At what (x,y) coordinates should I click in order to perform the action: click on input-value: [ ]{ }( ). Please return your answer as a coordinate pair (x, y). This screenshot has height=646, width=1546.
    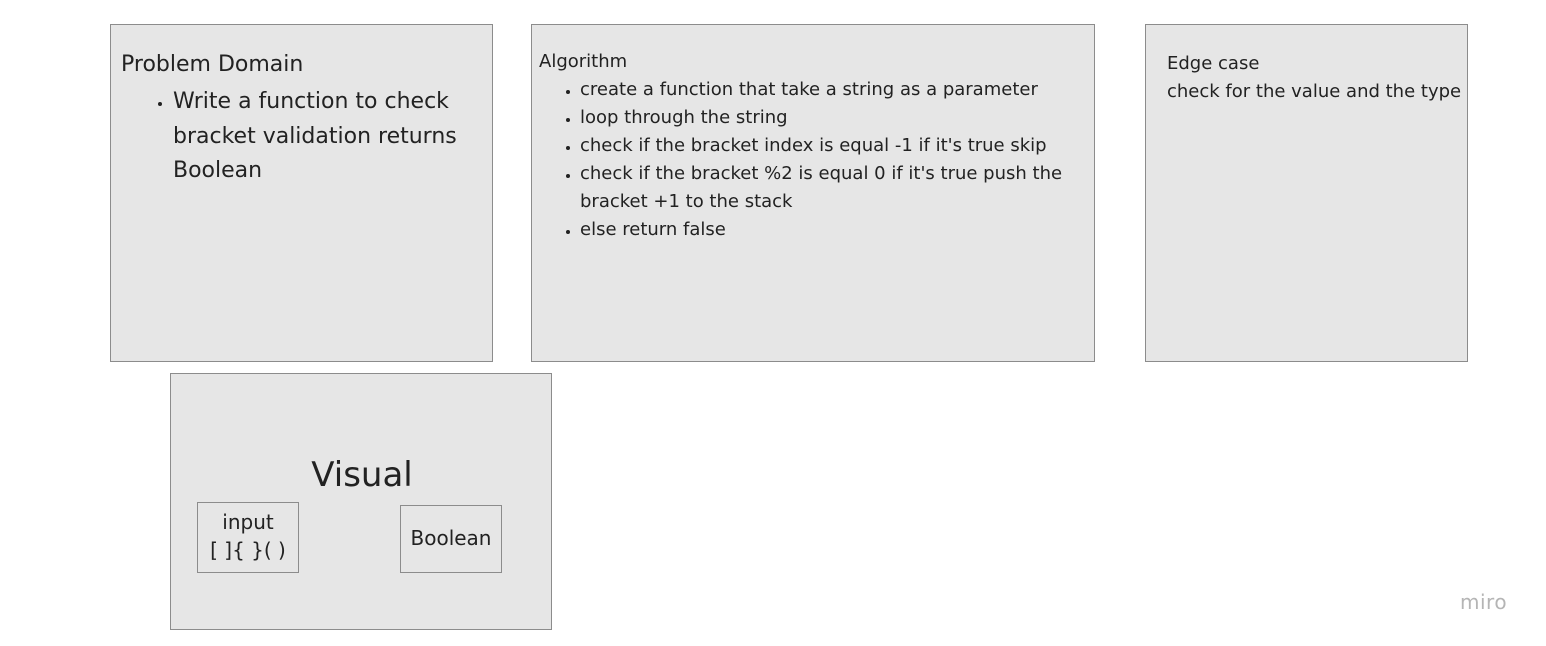
    Looking at the image, I should click on (248, 550).